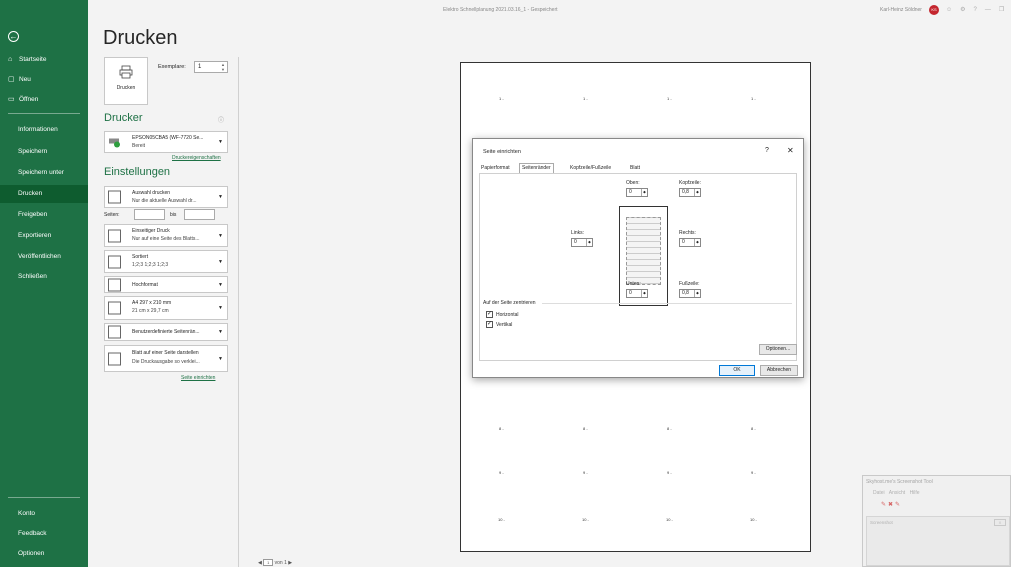 The width and height of the screenshot is (1011, 567). I want to click on smiley-icon: ☺, so click(953, 10).